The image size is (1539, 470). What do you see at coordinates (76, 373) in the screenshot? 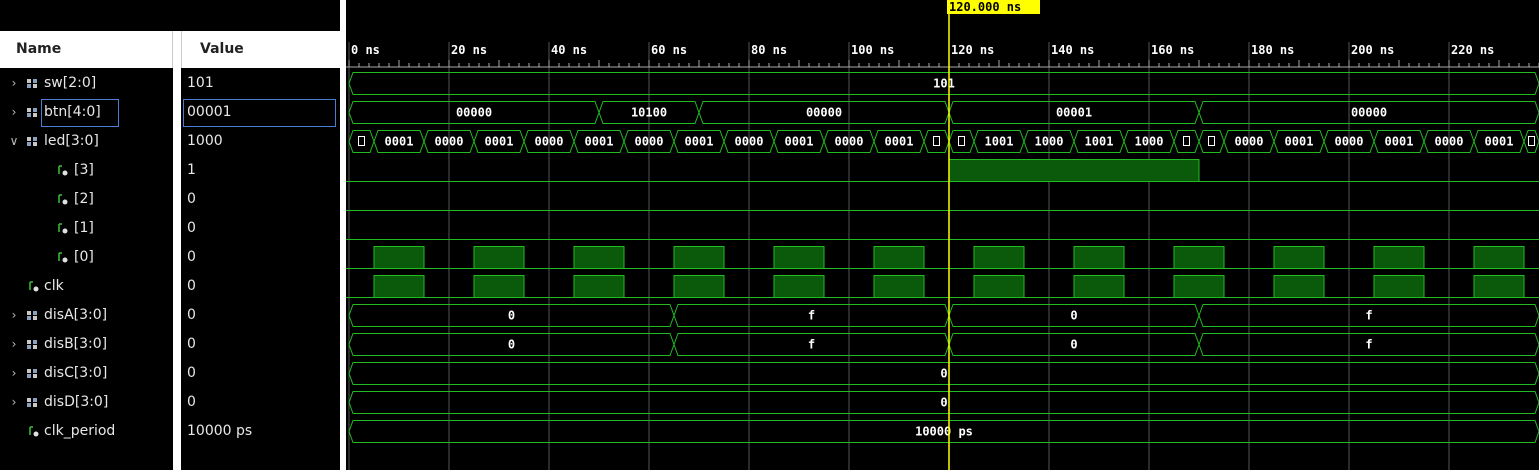
I see `signal-name: disC[3:0]` at bounding box center [76, 373].